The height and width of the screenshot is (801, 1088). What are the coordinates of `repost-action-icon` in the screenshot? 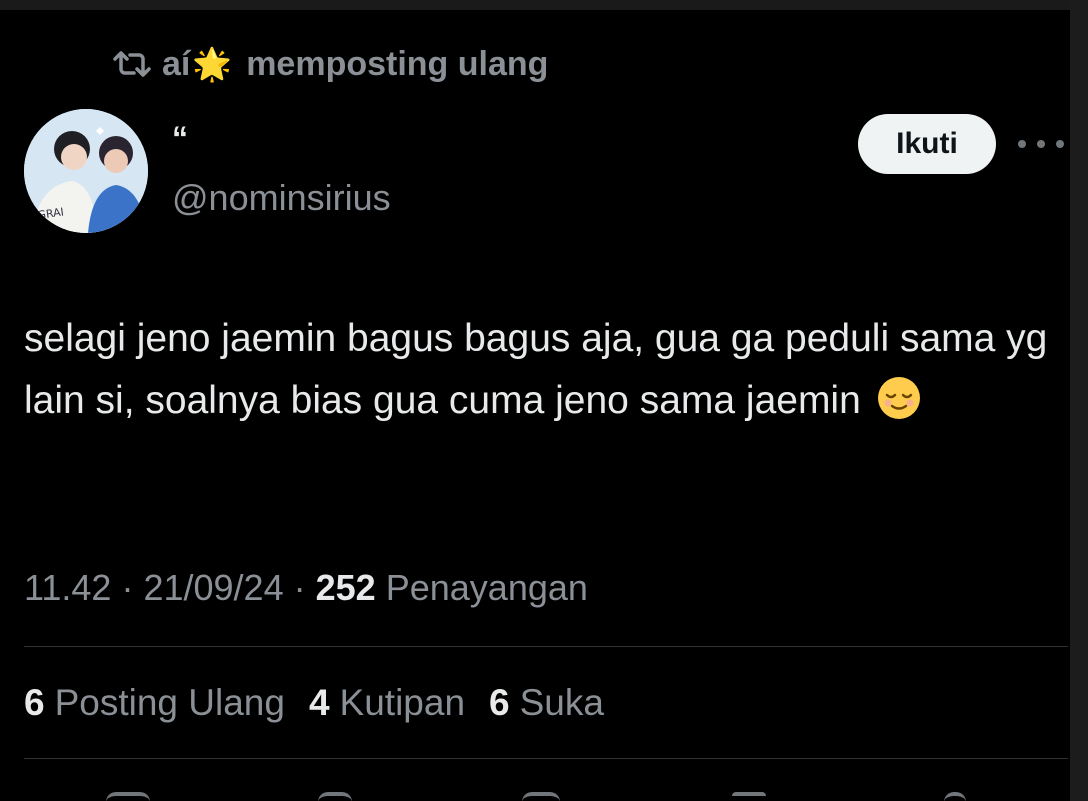 It's located at (335, 796).